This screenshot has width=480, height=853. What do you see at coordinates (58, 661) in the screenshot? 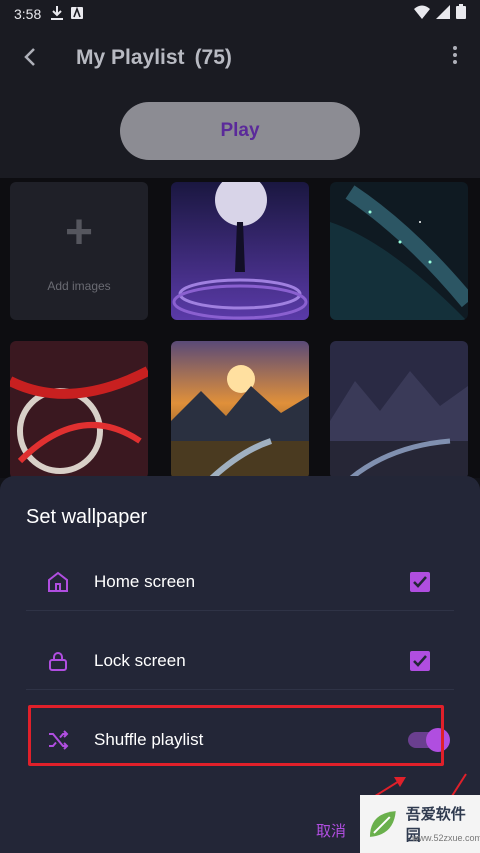
I see `lock-icon` at bounding box center [58, 661].